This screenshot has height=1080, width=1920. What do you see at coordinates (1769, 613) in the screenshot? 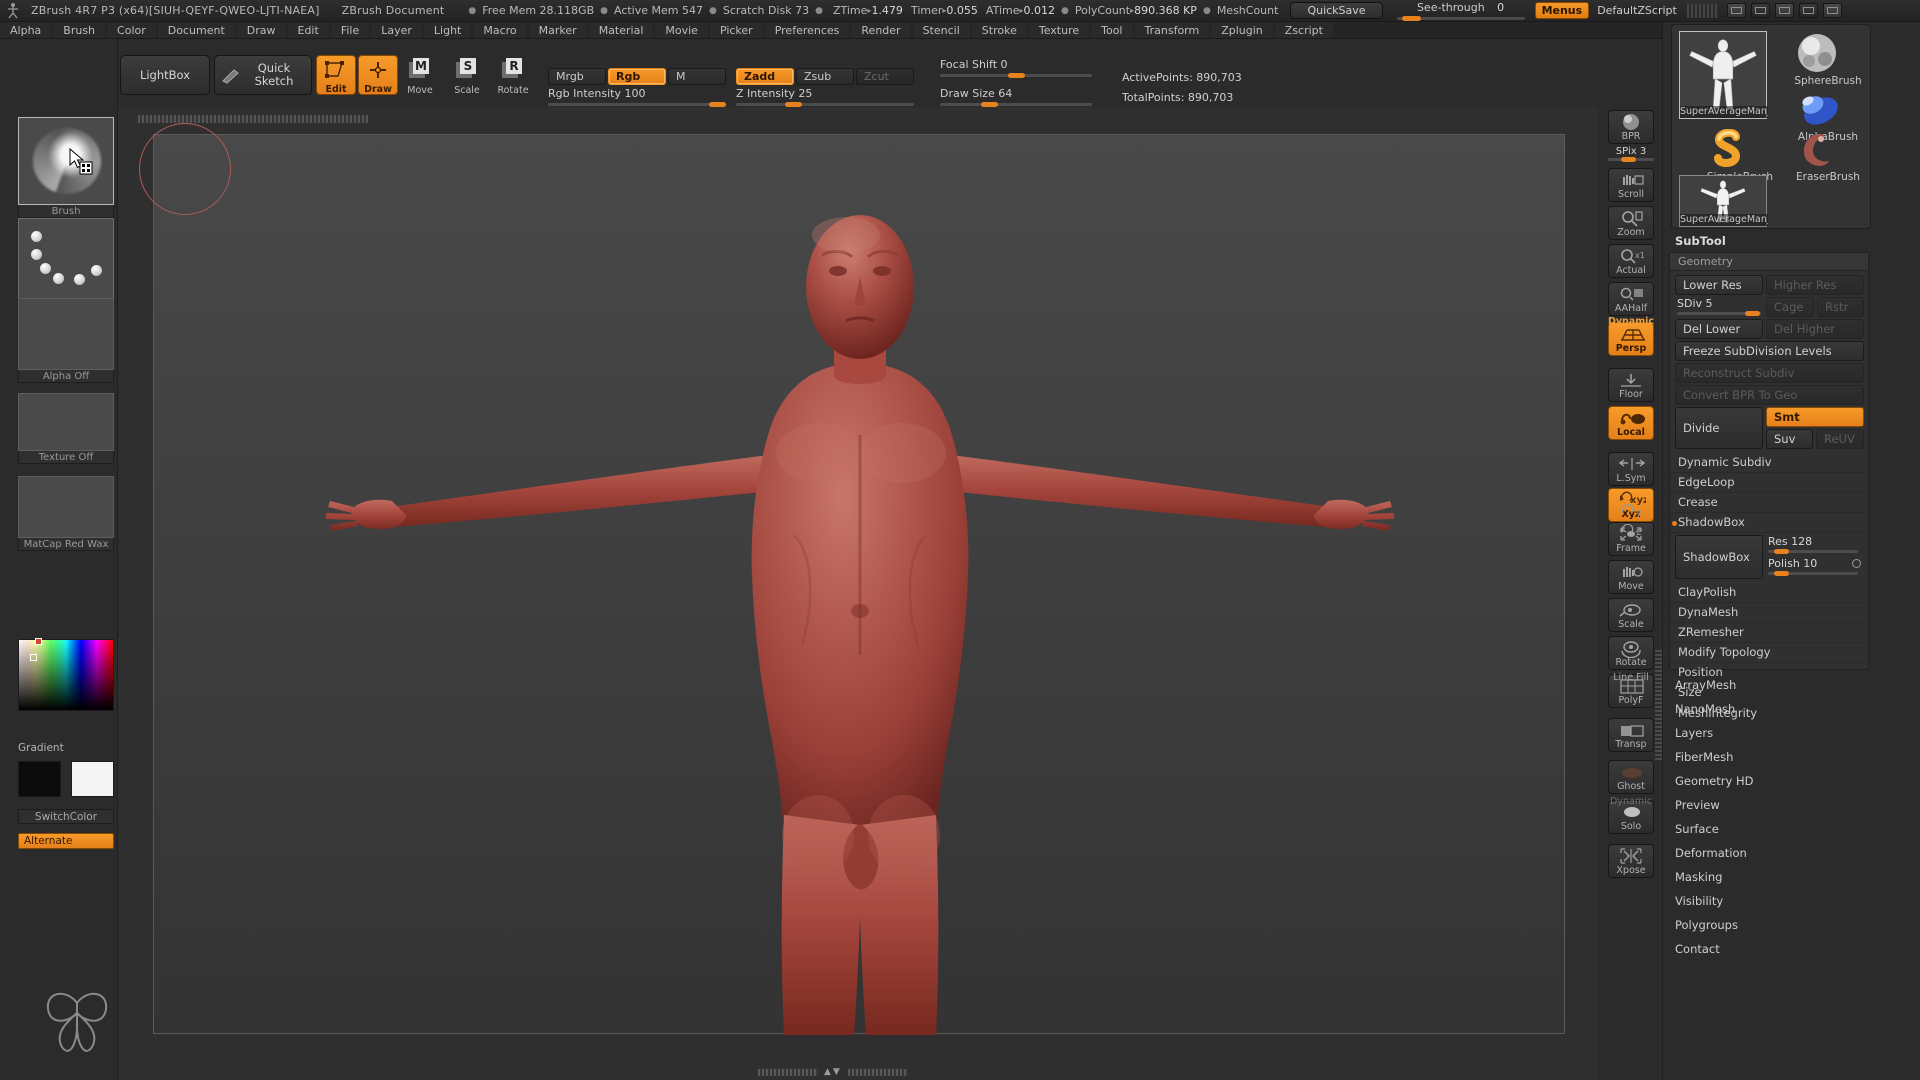
I see `dynamesh-row: DynaMesh` at bounding box center [1769, 613].